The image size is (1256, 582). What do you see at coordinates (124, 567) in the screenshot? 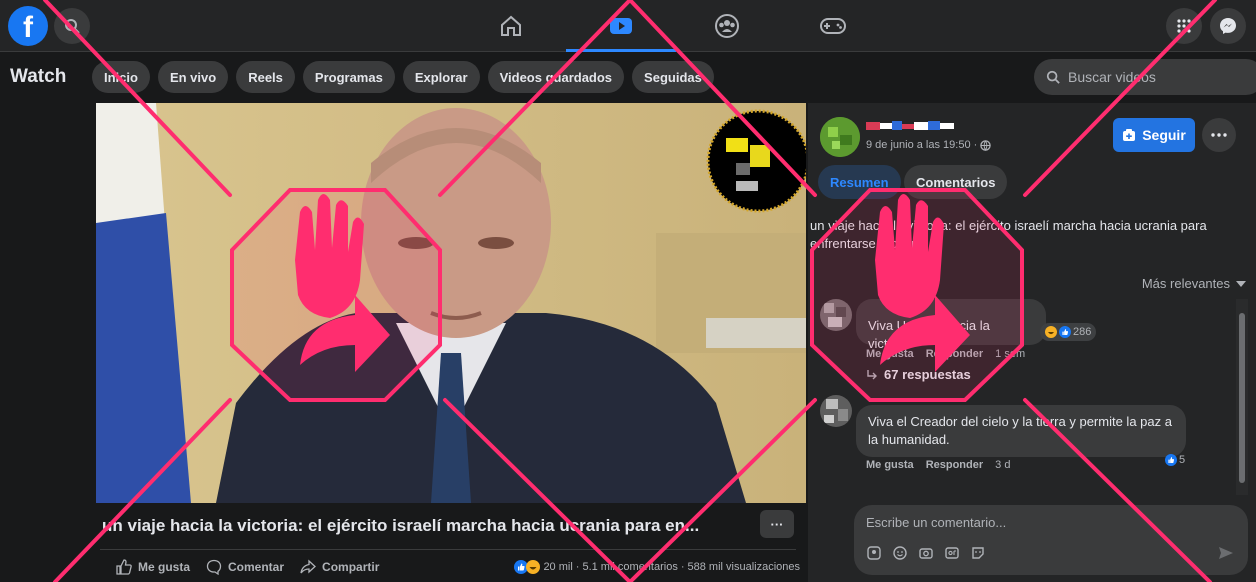
I see `thumbs-up-icon` at bounding box center [124, 567].